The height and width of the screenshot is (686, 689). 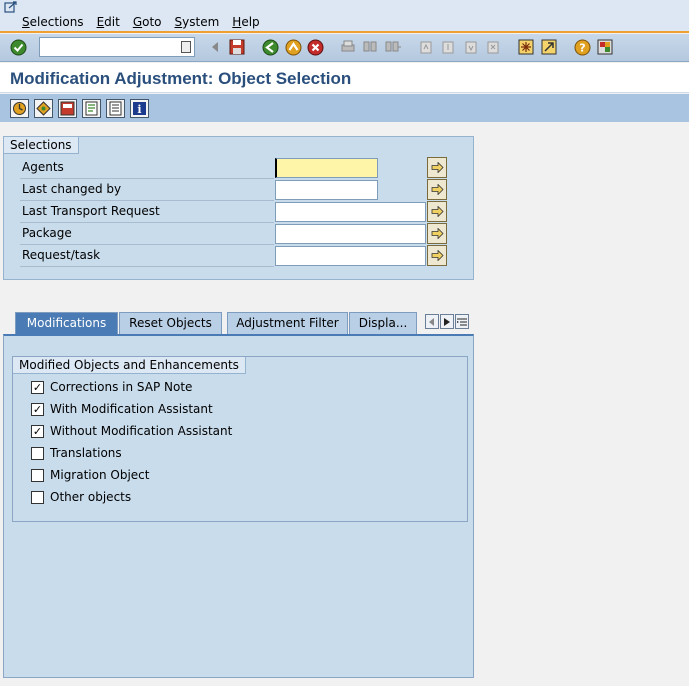 I want to click on without-modification-assistant-option: ✓ Without Modification Assistant, so click(x=131, y=431).